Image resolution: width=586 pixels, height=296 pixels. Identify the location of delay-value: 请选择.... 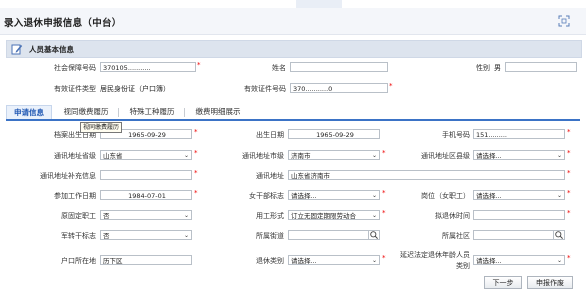
(489, 261).